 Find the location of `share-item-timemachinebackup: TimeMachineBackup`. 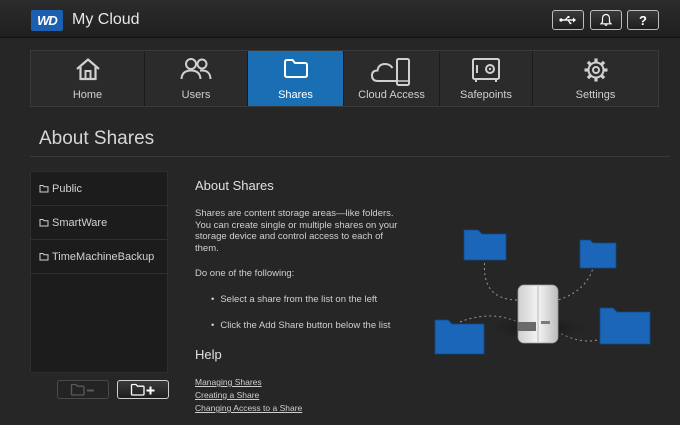

share-item-timemachinebackup: TimeMachineBackup is located at coordinates (99, 257).